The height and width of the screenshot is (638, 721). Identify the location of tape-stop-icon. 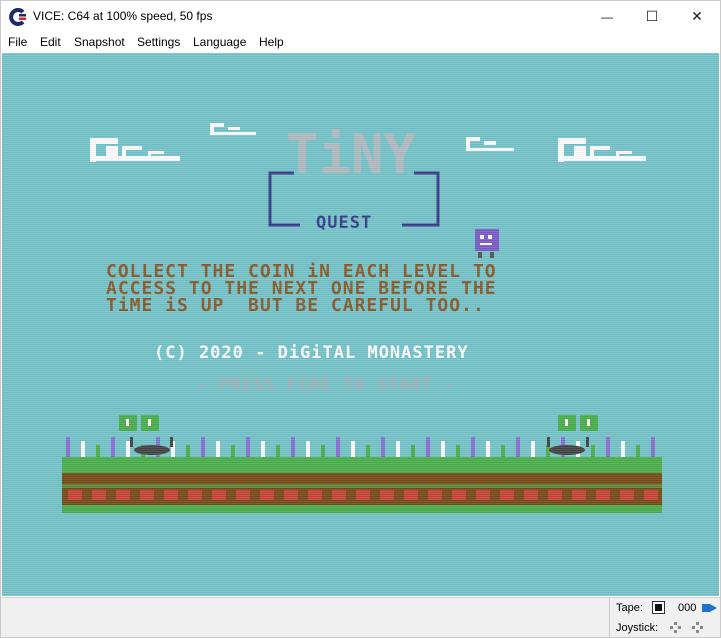
(658, 607).